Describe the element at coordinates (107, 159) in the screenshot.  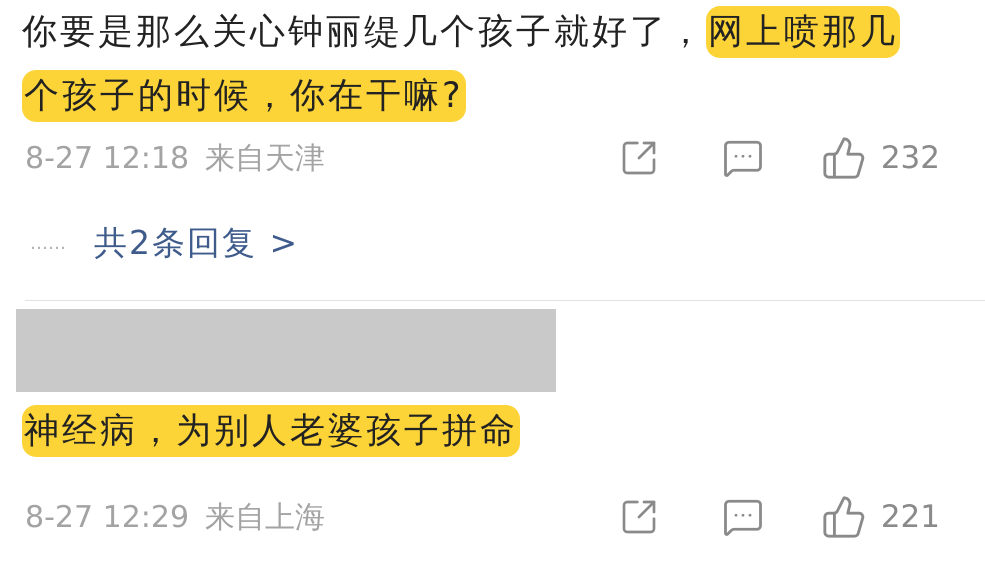
I see `comment-date: 8-27 12:18` at that location.